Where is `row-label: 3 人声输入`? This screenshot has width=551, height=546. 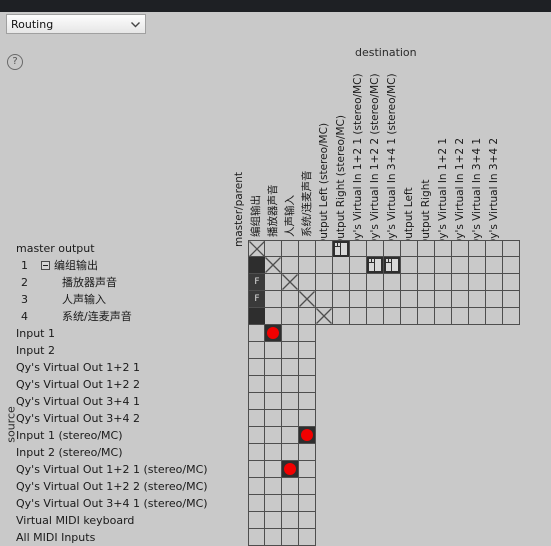 row-label: 3 人声输入 is located at coordinates (123, 299).